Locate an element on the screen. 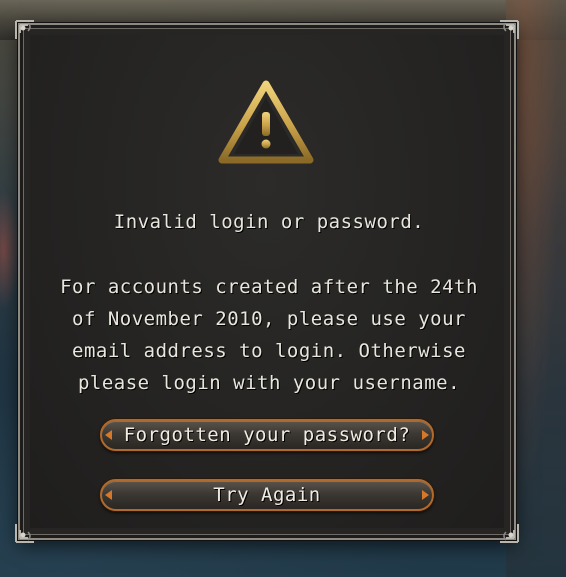 This screenshot has height=577, width=566. background-detail is located at coordinates (10, 250).